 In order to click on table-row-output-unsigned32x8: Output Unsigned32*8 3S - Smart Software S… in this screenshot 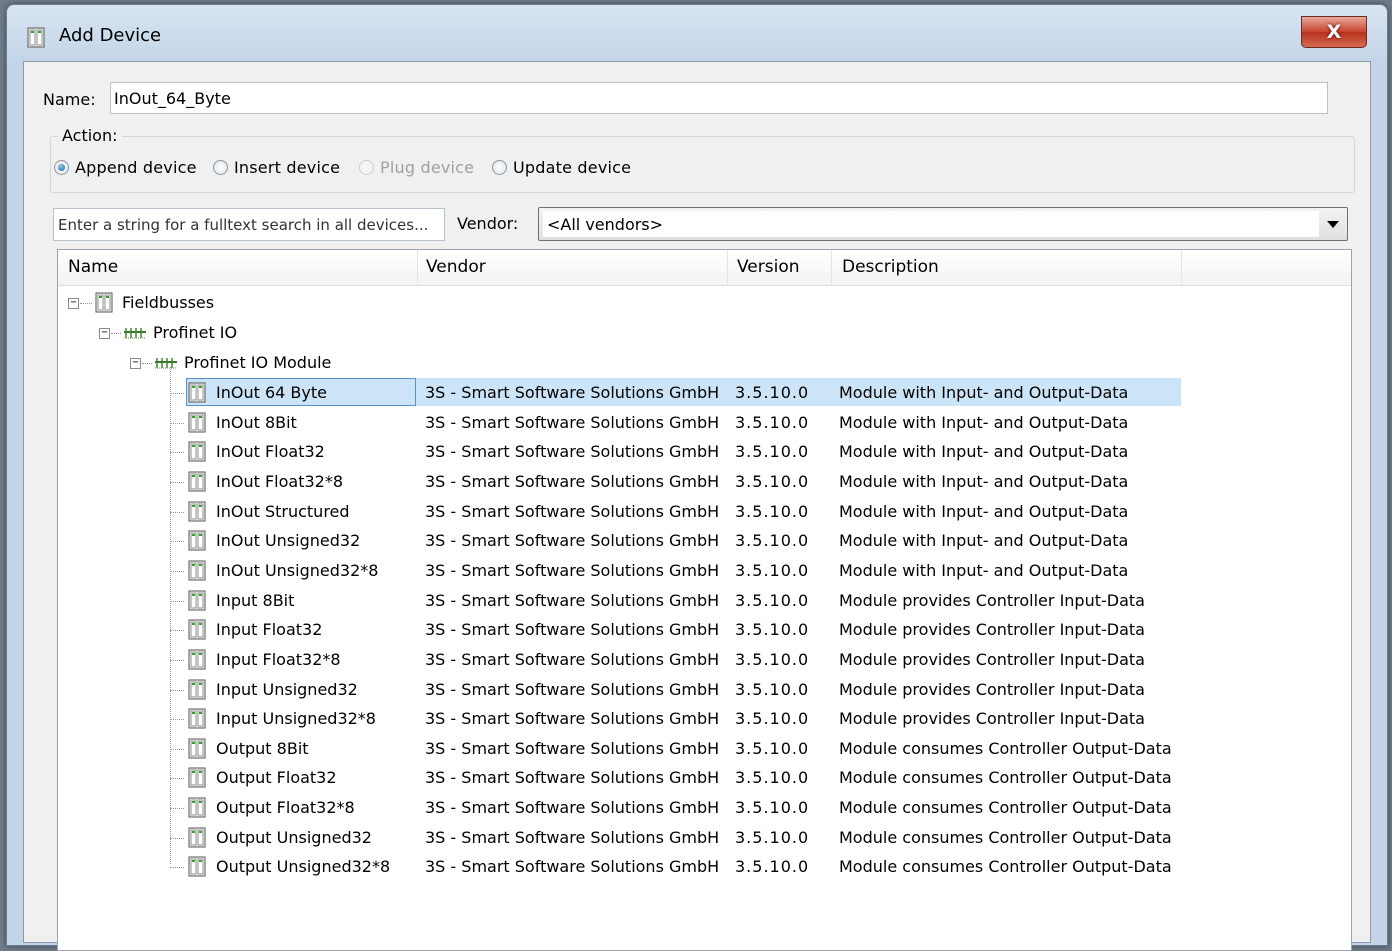, I will do `click(704, 867)`.